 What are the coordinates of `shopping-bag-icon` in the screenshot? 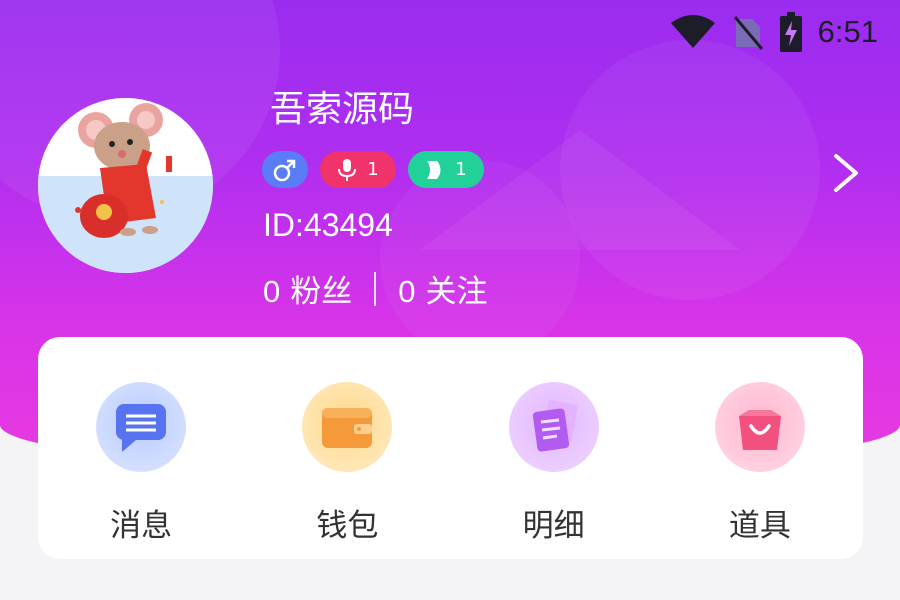 It's located at (759, 427).